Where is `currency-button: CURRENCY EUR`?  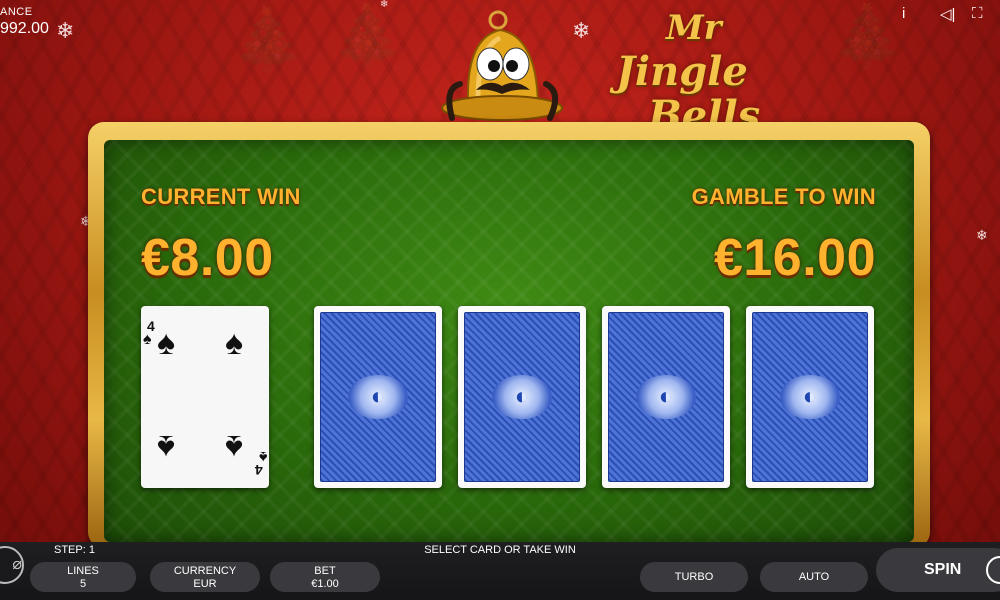 currency-button: CURRENCY EUR is located at coordinates (205, 577).